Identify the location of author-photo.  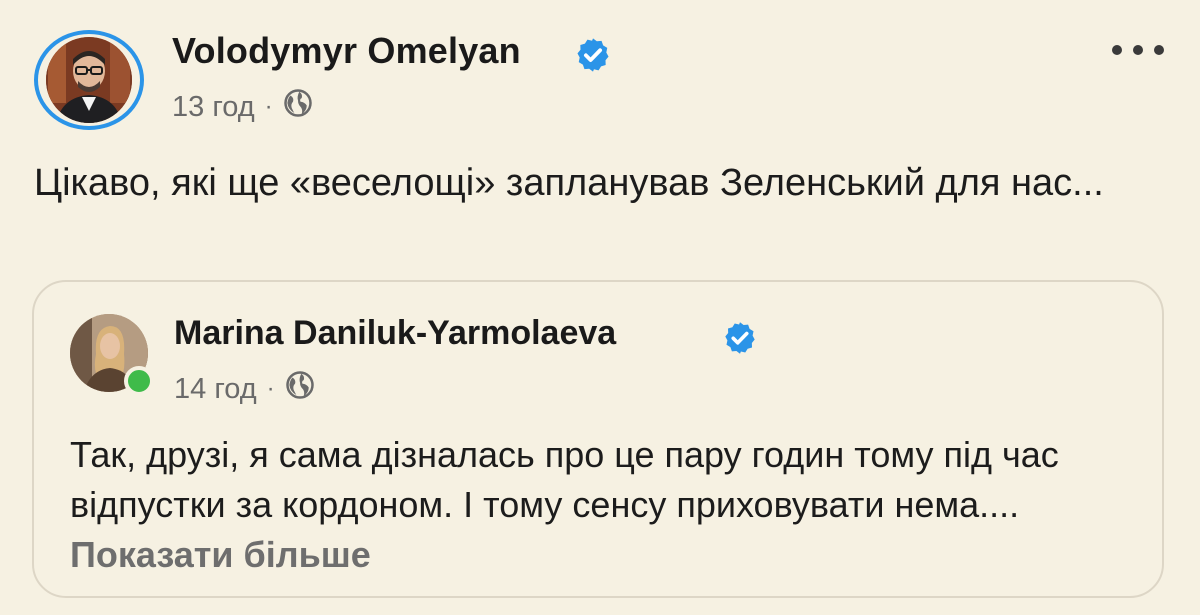
(89, 80).